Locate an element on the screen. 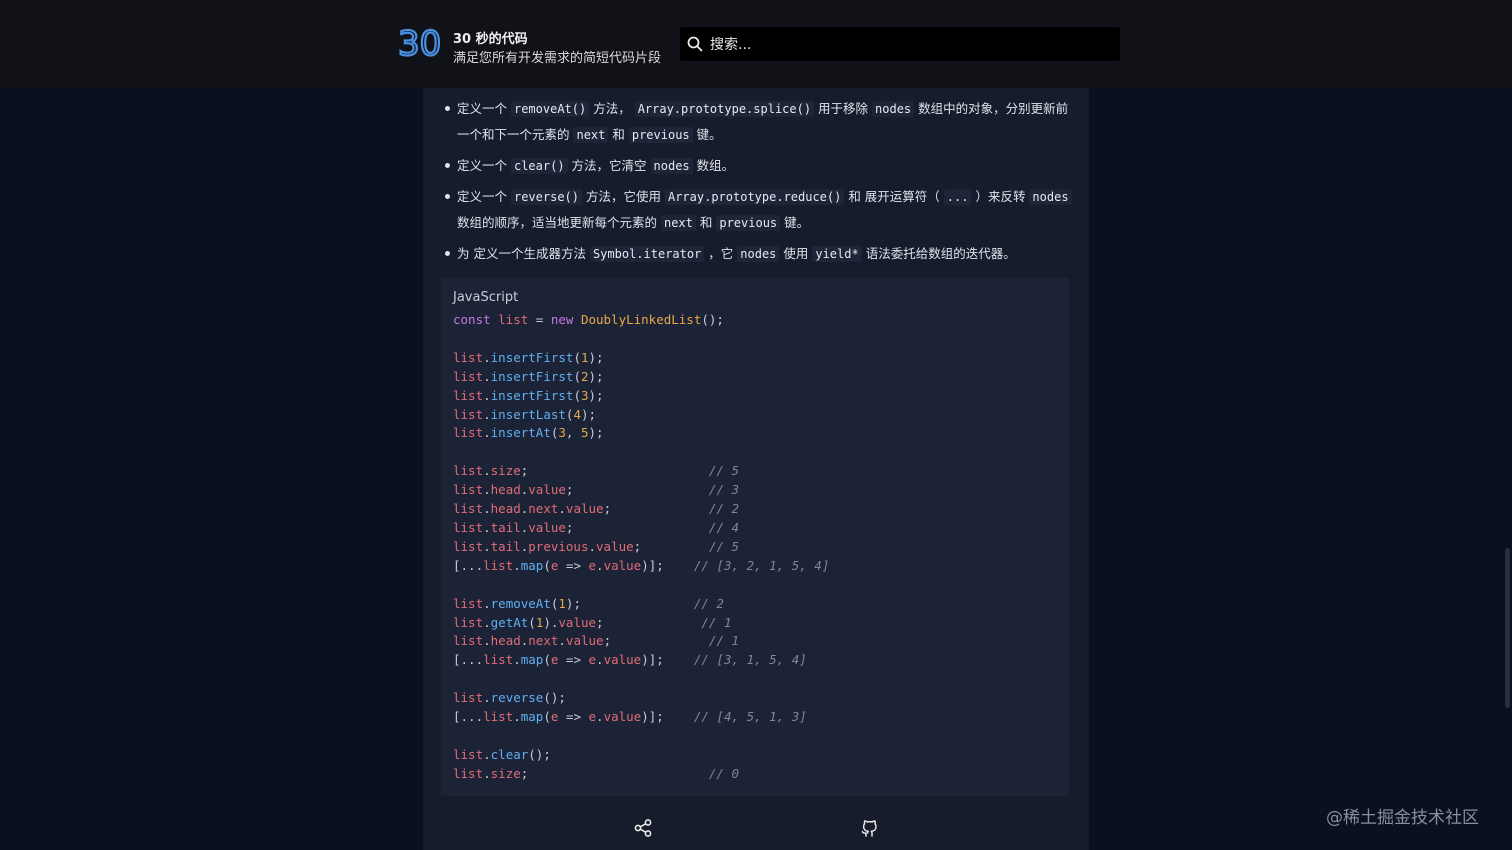 The image size is (1512, 850). github-icon is located at coordinates (869, 828).